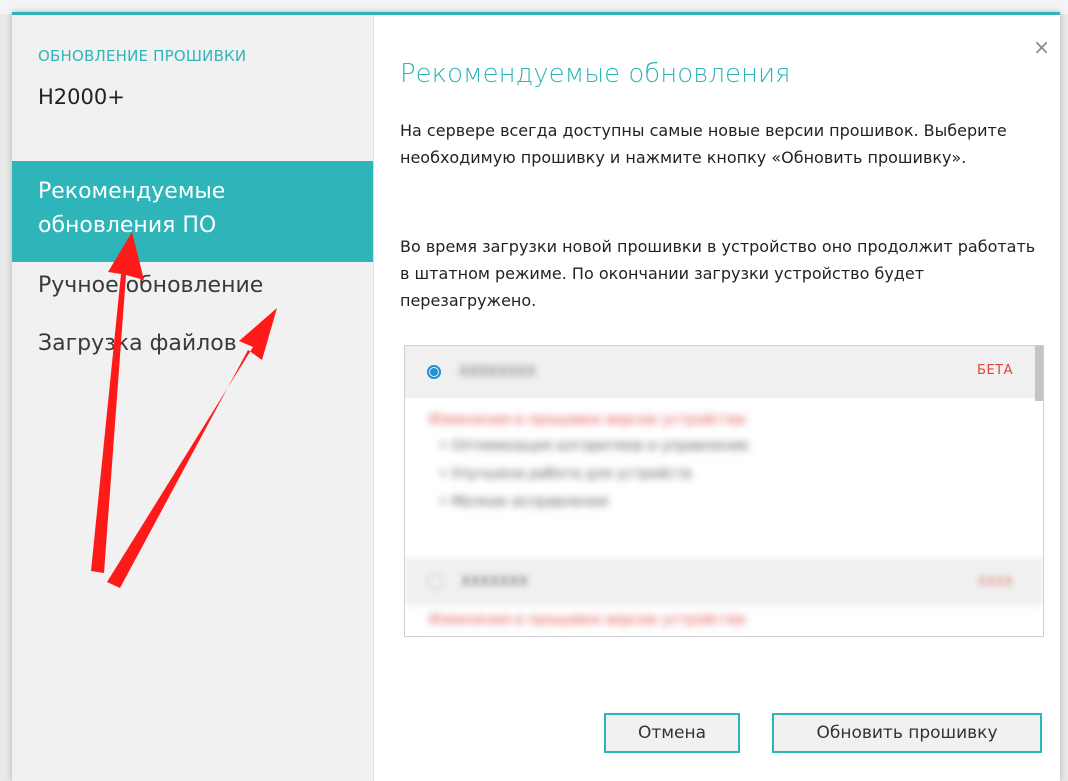 This screenshot has width=1068, height=781. Describe the element at coordinates (594, 446) in the screenshot. I see `changelog-bullet: • Оптимизация алгоритмов и управление` at that location.